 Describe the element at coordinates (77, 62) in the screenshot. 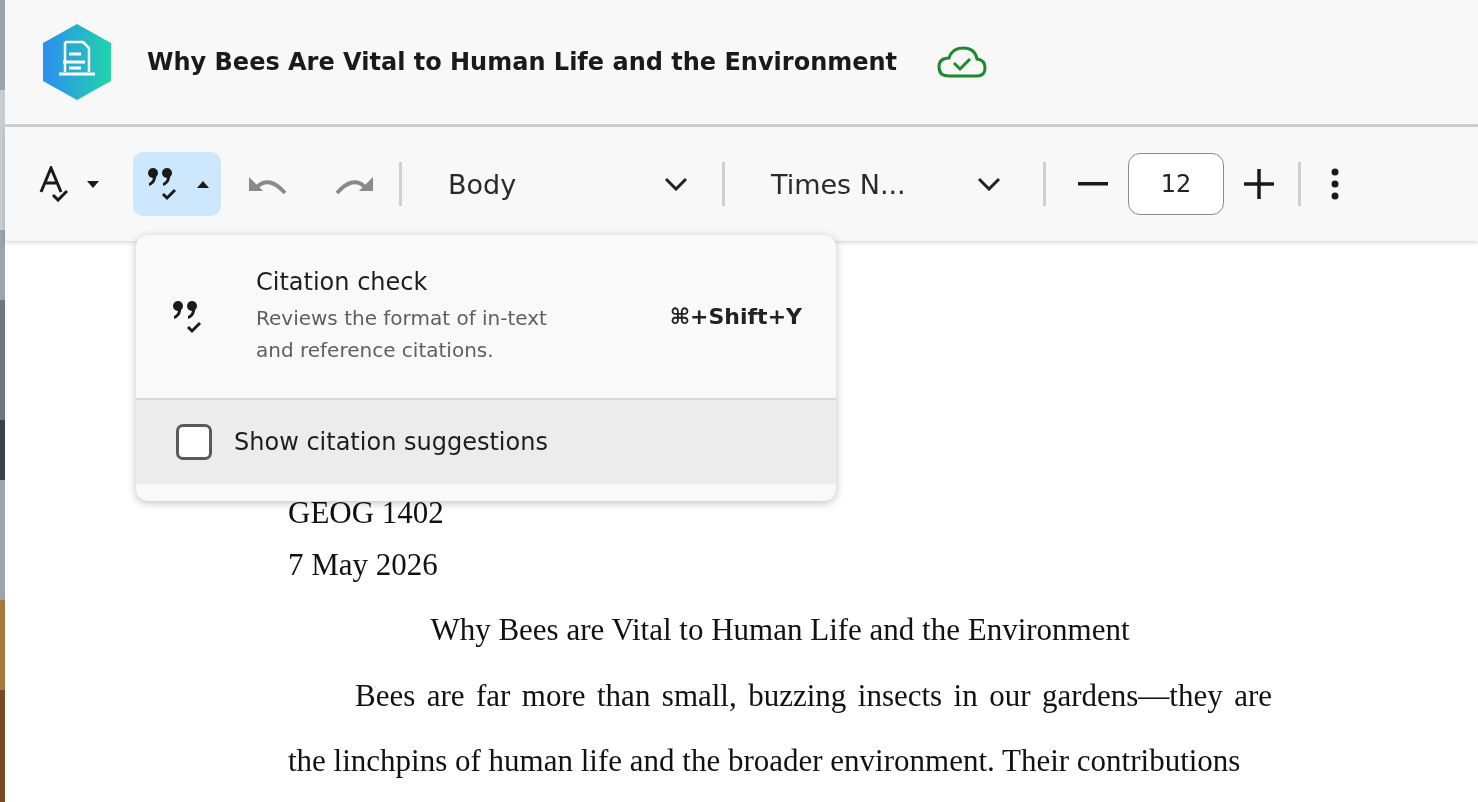

I see `app-logo-icon` at that location.